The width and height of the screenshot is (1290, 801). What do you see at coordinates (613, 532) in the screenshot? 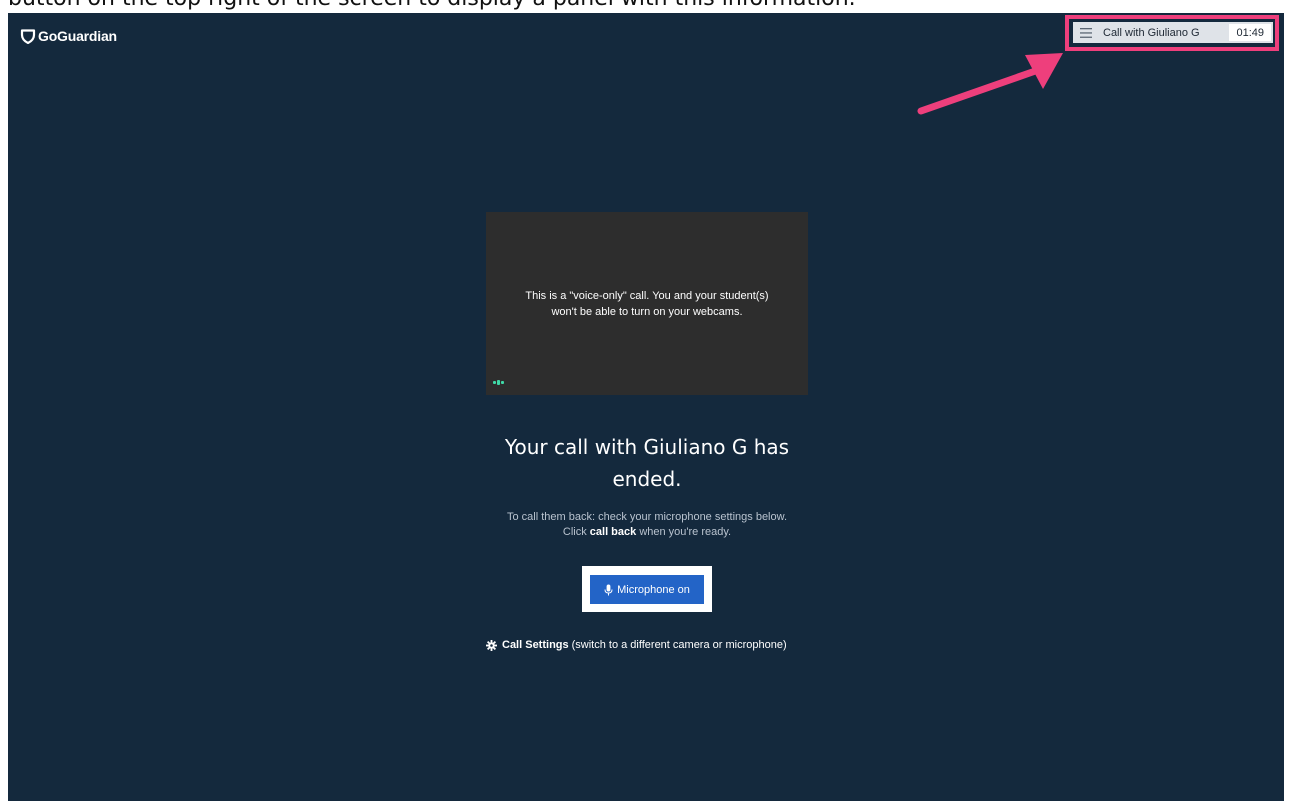
I see `call-back-text: call back` at bounding box center [613, 532].